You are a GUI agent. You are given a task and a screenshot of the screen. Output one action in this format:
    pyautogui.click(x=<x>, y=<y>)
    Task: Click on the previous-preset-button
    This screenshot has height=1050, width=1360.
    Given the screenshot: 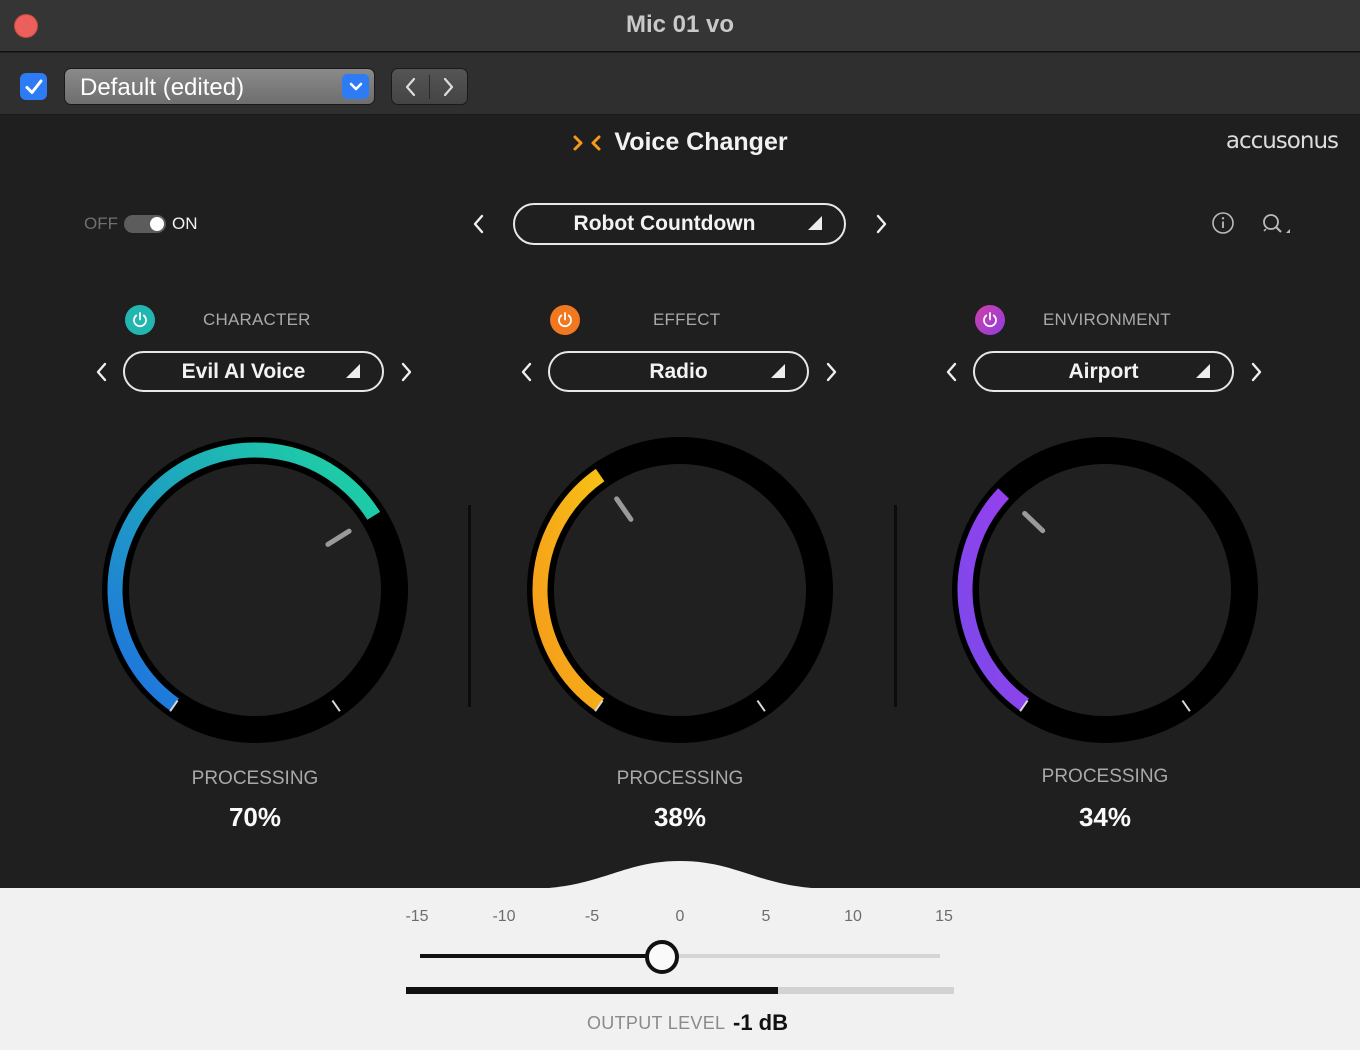 What is the action you would take?
    pyautogui.click(x=410, y=86)
    